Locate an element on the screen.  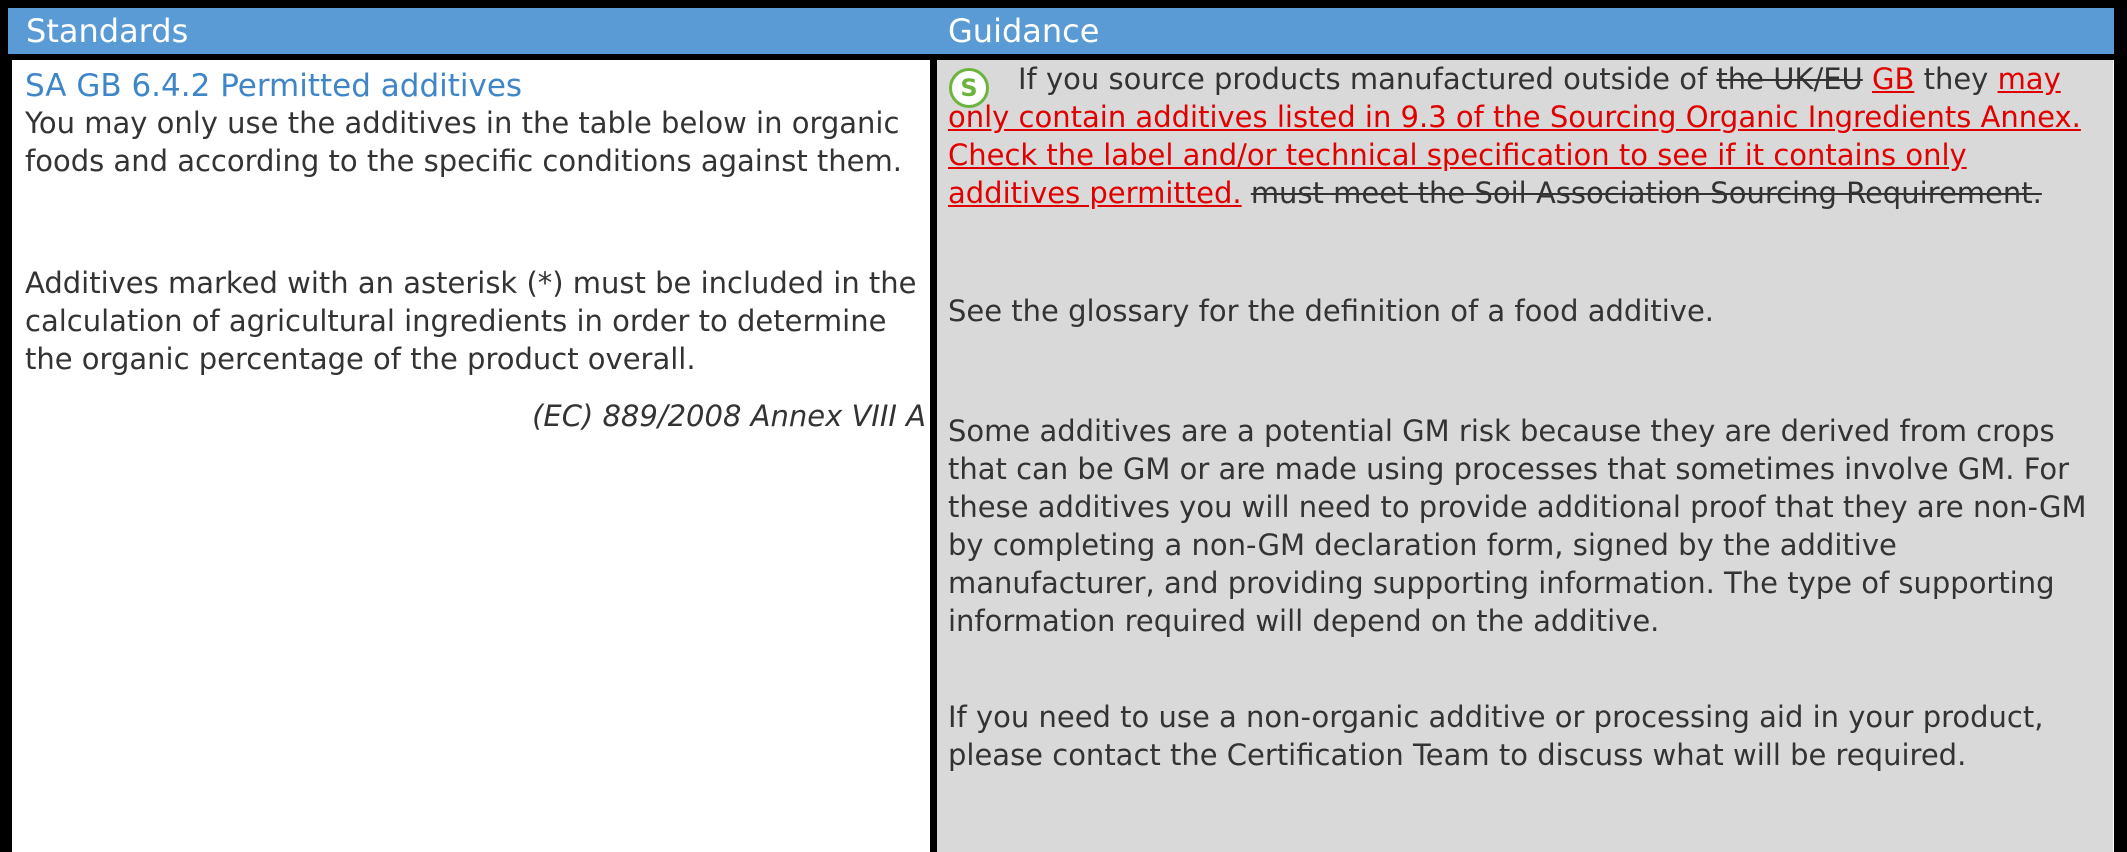
column-header-guidance: Guidance is located at coordinates (1524, 31).